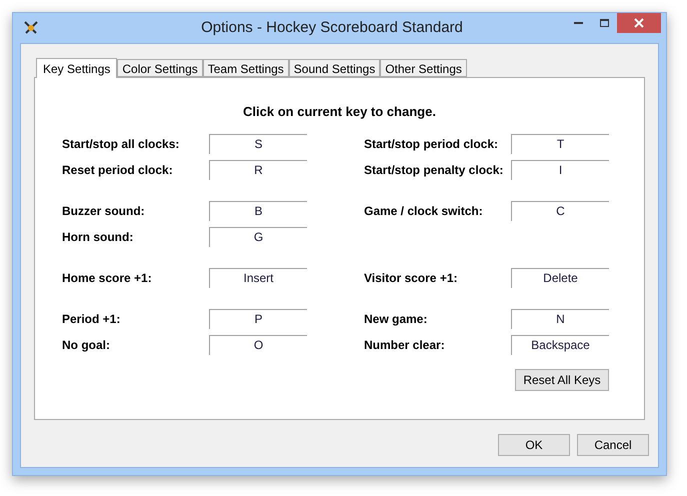 This screenshot has width=687, height=496. Describe the element at coordinates (118, 170) in the screenshot. I see `key-label: Reset period clock:` at that location.